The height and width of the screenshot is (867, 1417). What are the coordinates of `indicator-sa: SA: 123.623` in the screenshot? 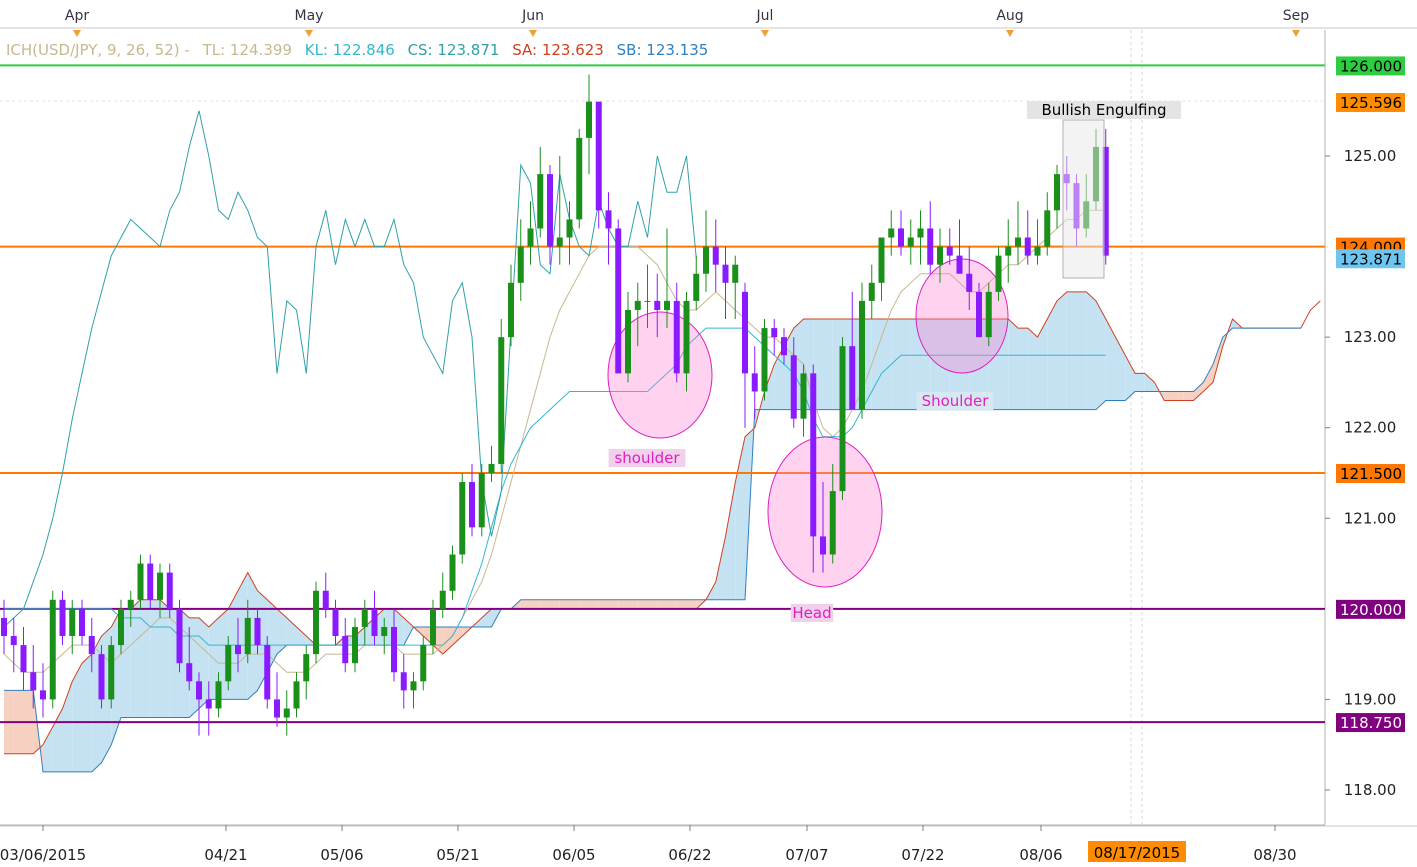 It's located at (558, 50).